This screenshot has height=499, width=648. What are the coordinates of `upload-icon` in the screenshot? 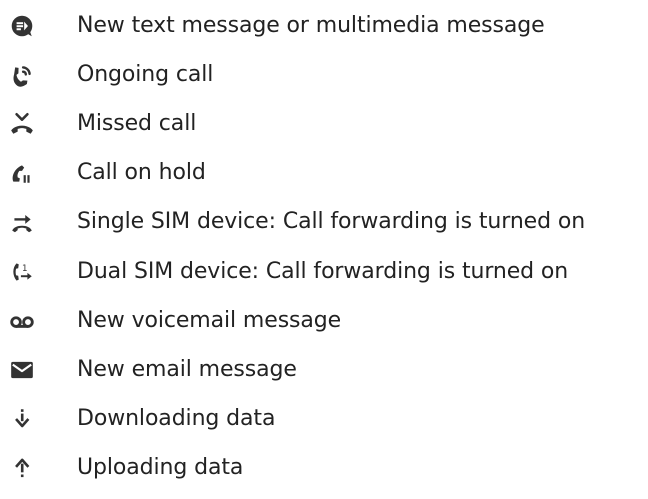 It's located at (22, 468).